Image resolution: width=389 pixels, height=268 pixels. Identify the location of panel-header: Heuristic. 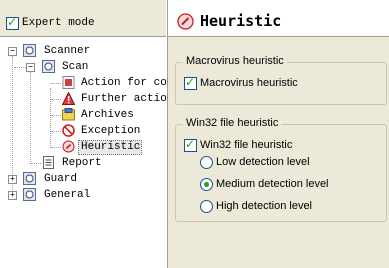
(278, 18).